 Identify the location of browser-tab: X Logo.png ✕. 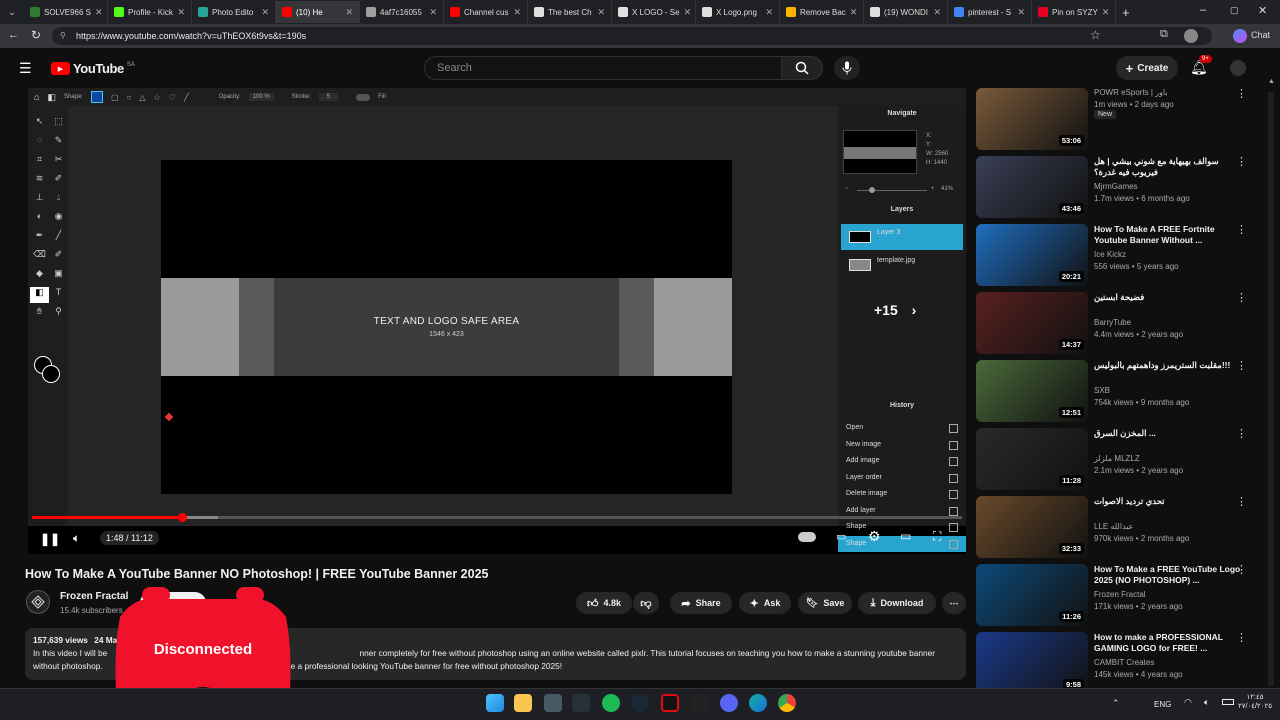
(738, 12).